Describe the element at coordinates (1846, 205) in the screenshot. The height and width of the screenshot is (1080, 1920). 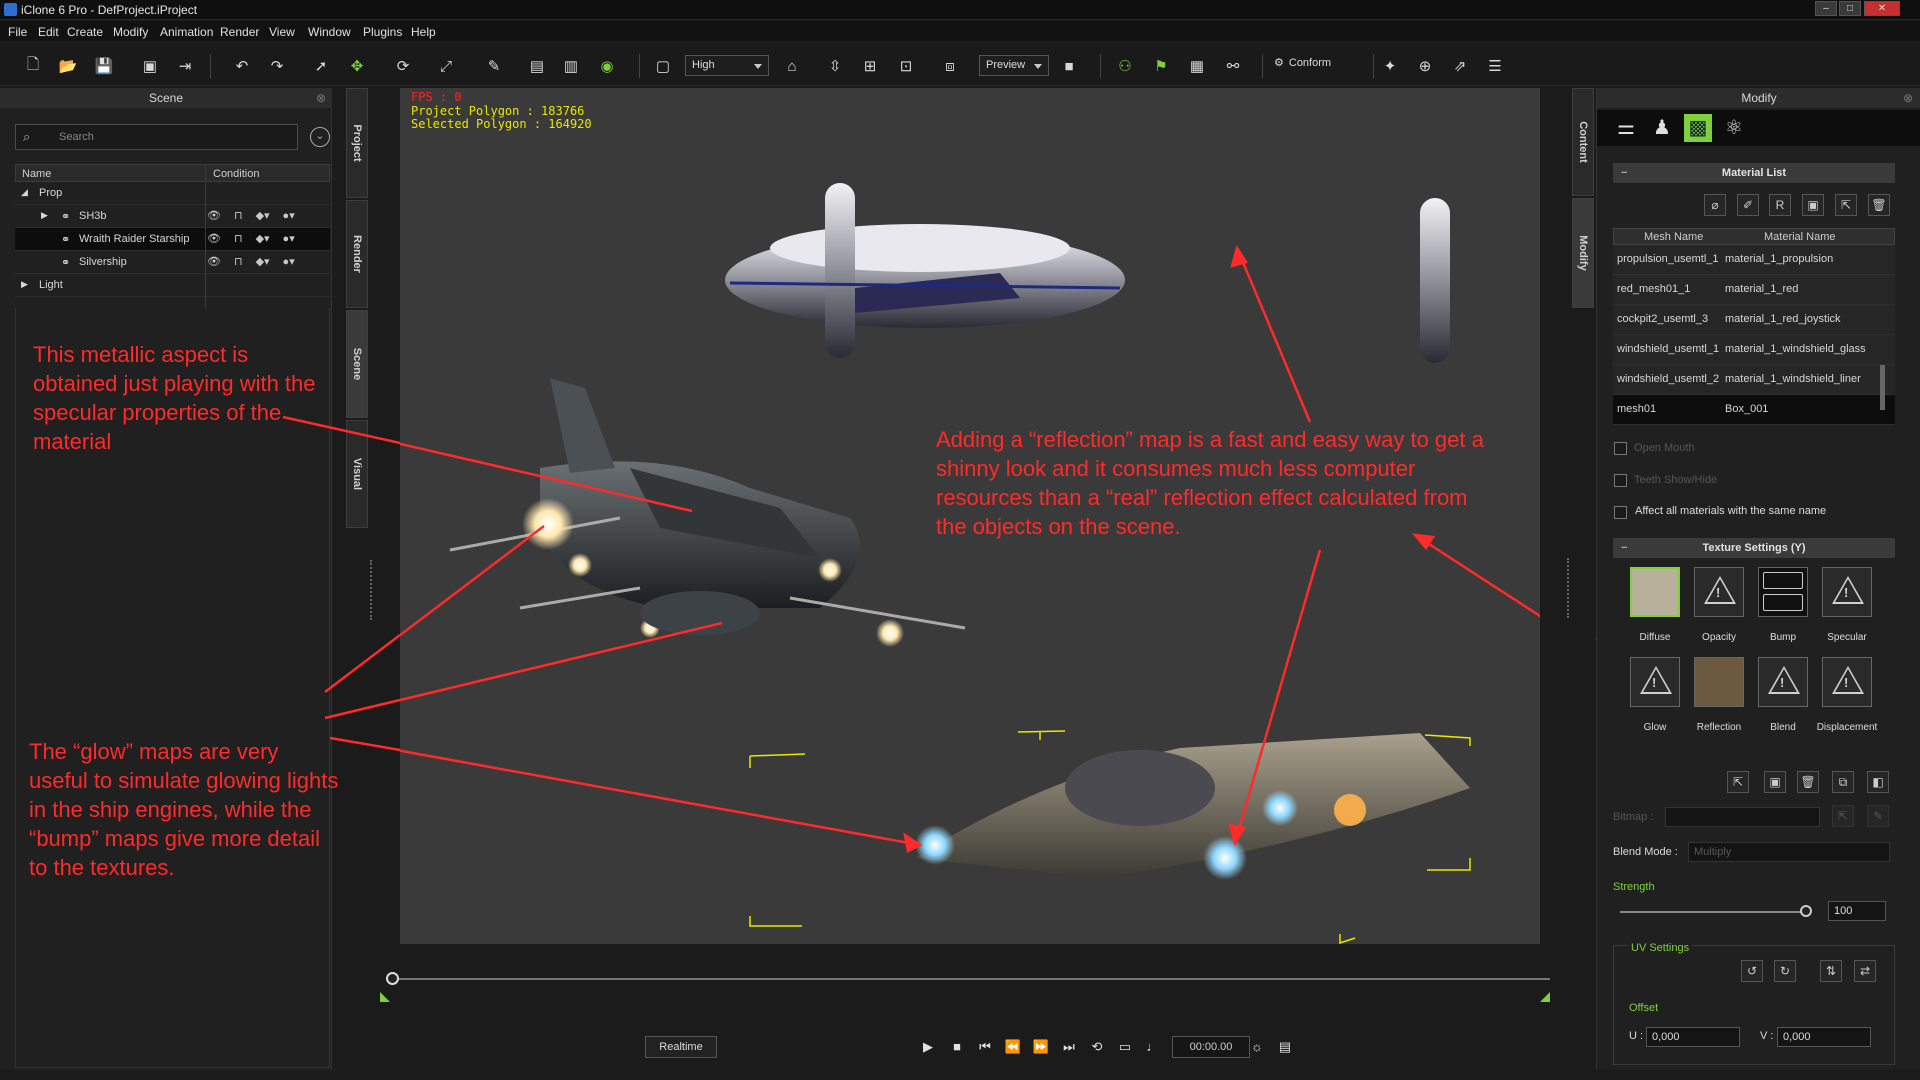
I see `load-material-icon: ⇱` at that location.